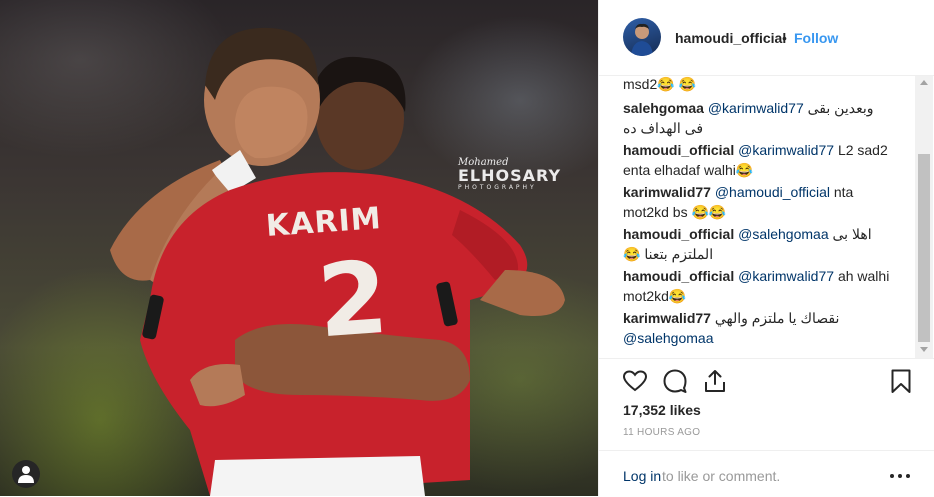 This screenshot has height=497, width=934. What do you see at coordinates (662, 410) in the screenshot?
I see `likes-count: 17,352 likes` at bounding box center [662, 410].